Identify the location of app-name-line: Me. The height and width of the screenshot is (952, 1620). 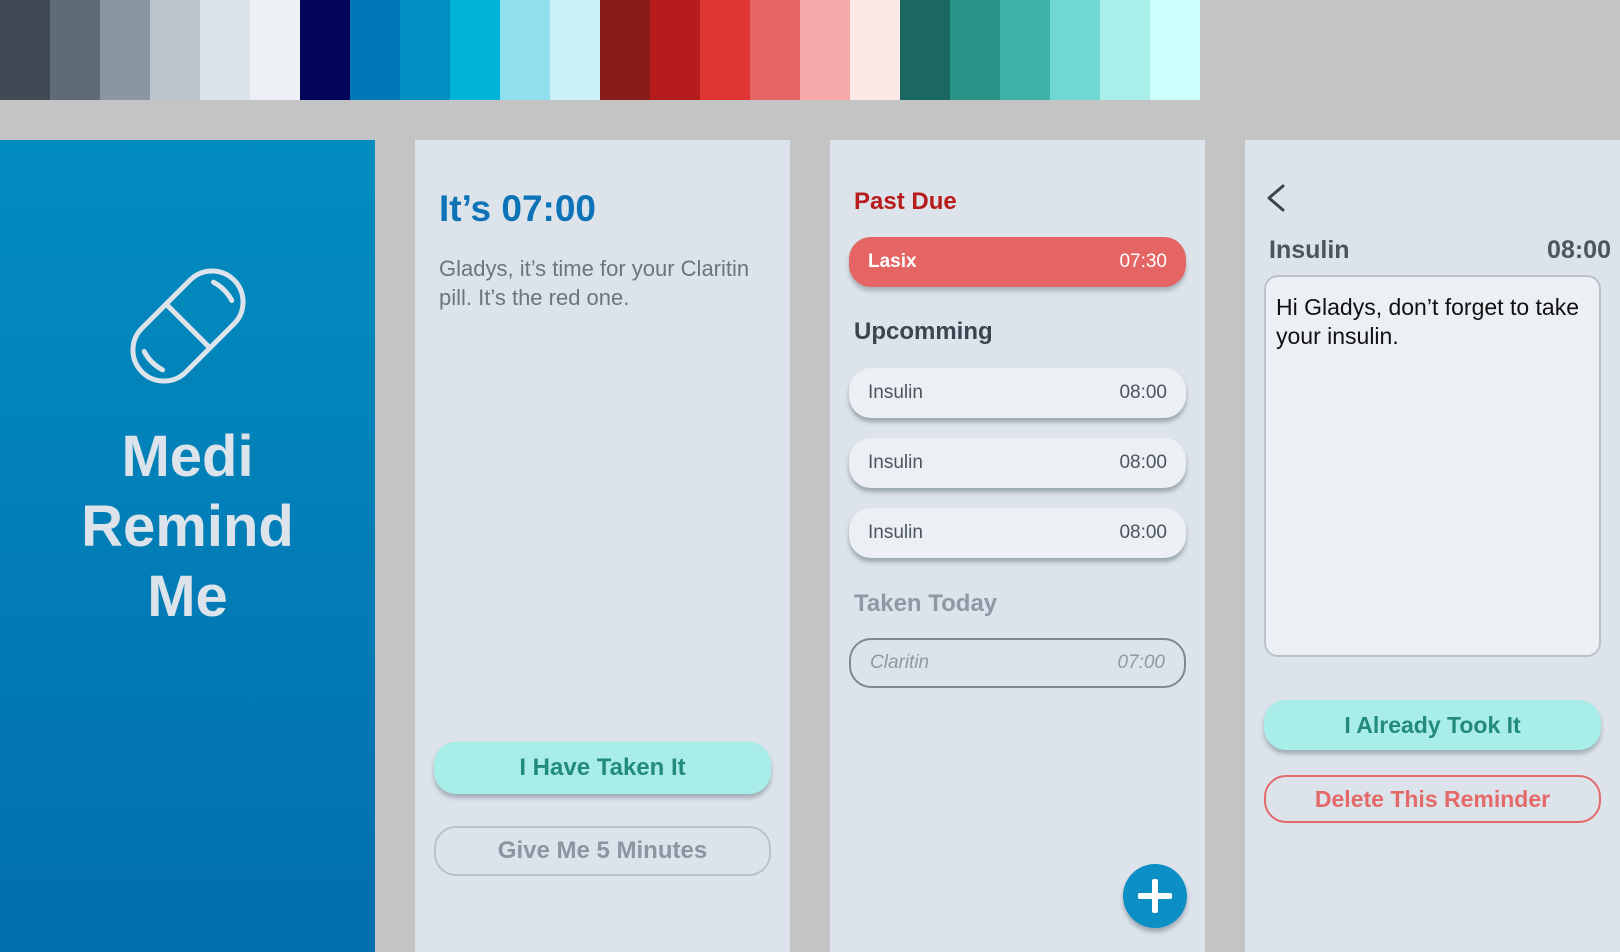
(187, 596).